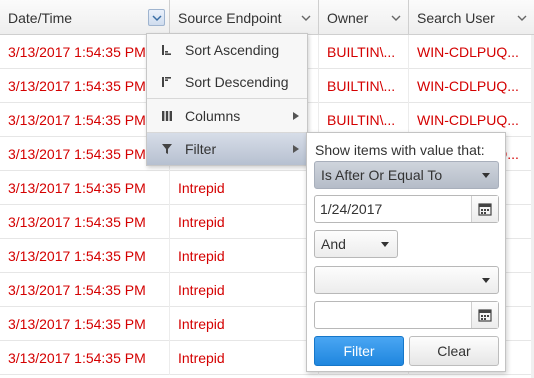  I want to click on dropdown-value: Is After Or Equal To, so click(382, 175).